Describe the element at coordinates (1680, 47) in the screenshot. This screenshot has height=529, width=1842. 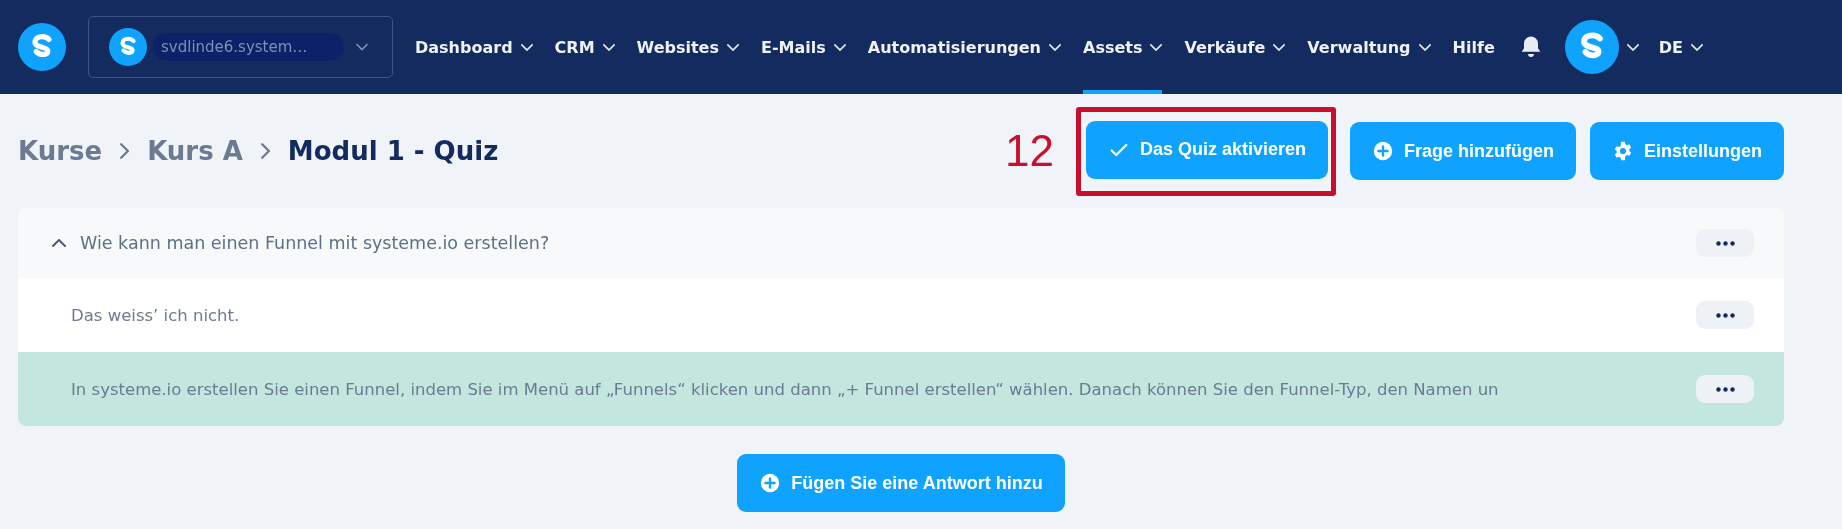
I see `language-menu: DE` at that location.